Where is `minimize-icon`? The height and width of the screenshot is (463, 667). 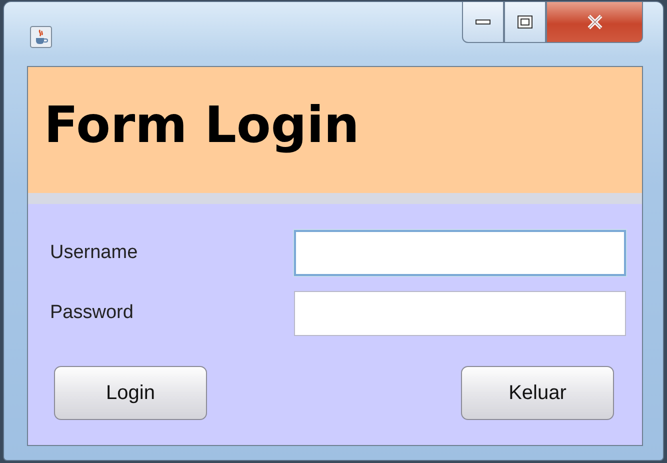 minimize-icon is located at coordinates (483, 22).